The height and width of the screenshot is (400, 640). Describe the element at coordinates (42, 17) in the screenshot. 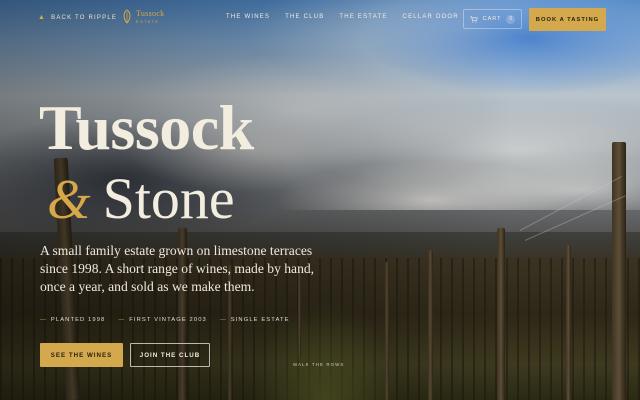

I see `arrow-left-icon: ▲` at that location.